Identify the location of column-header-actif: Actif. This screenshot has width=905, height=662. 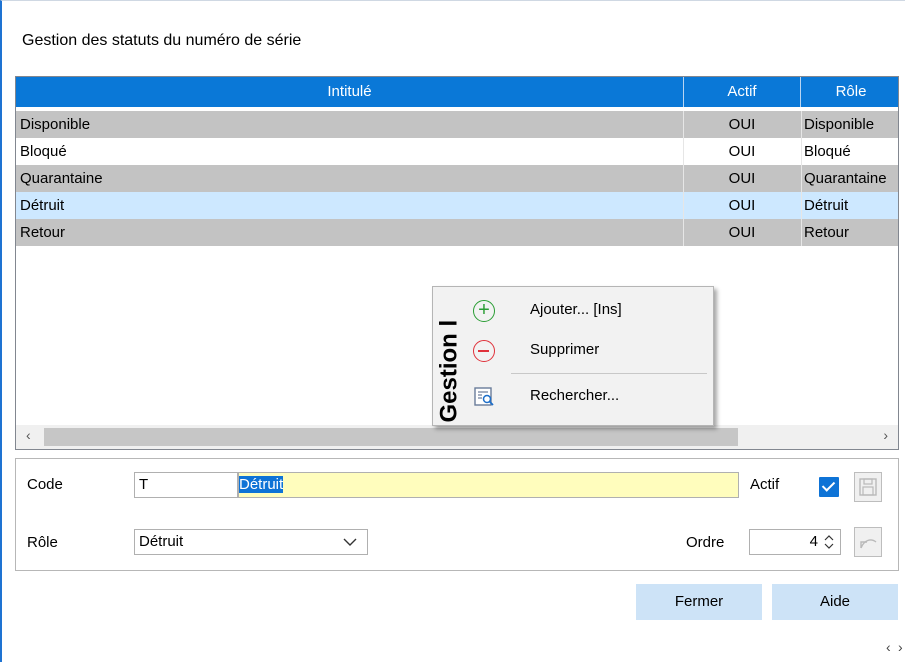
(742, 92).